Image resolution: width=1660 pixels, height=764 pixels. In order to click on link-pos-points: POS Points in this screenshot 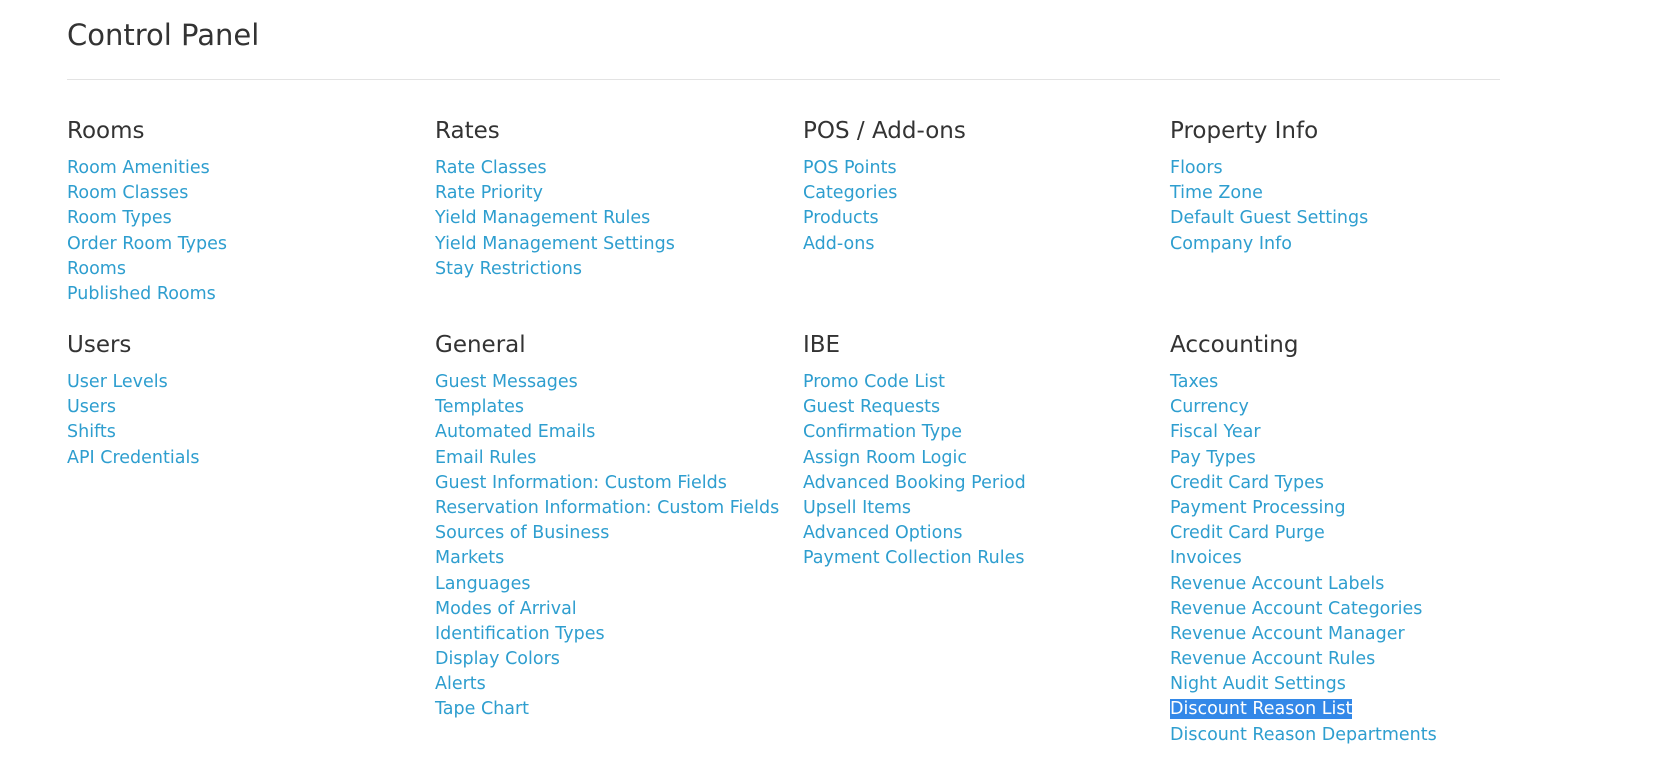, I will do `click(850, 168)`.